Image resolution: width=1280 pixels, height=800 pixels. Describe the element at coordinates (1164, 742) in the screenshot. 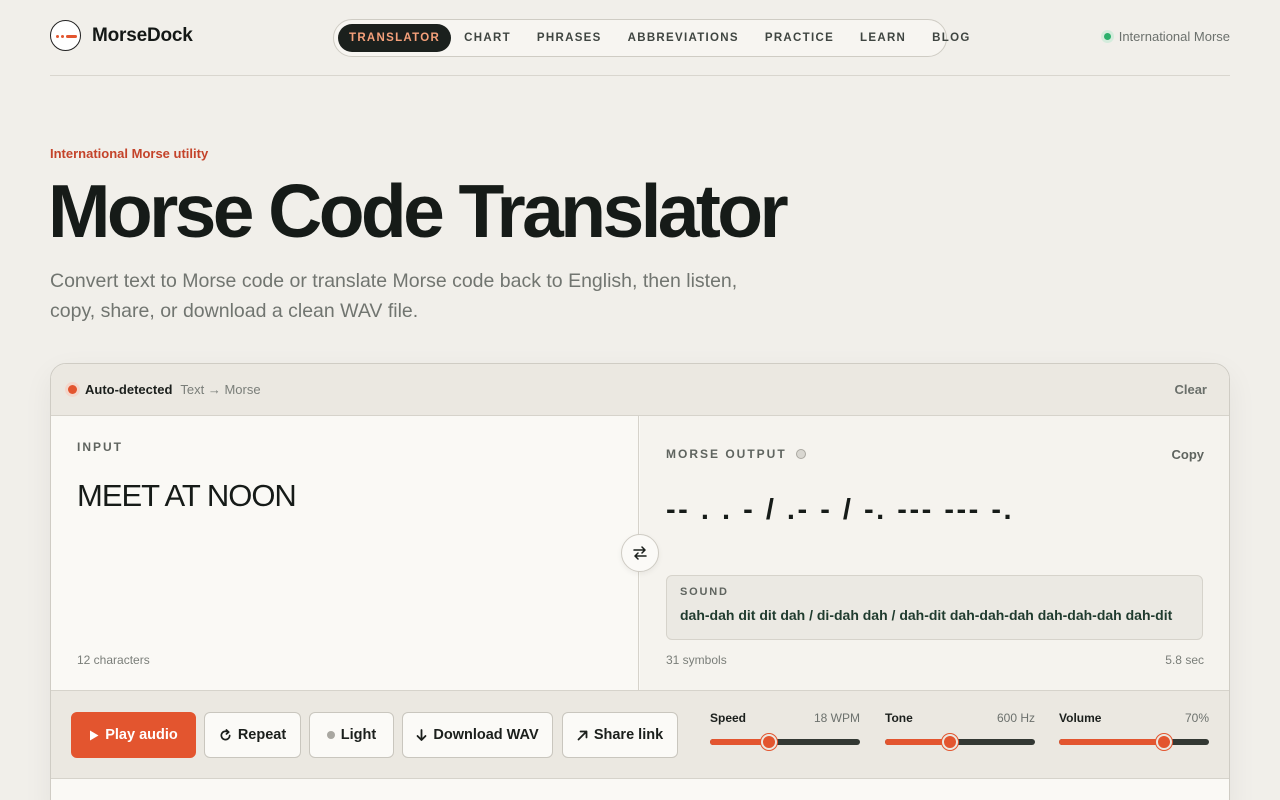

I see `volume-handle` at that location.